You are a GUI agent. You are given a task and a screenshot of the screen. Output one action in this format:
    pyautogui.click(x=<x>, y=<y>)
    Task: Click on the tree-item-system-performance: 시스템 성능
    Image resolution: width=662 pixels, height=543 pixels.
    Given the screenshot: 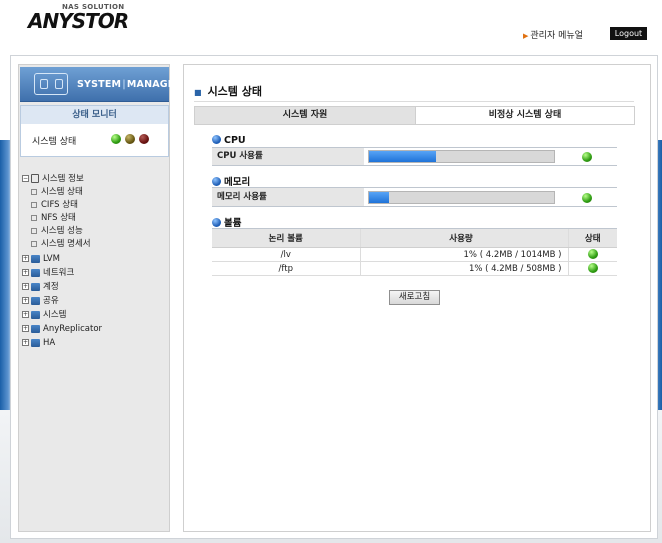 What is the action you would take?
    pyautogui.click(x=57, y=231)
    